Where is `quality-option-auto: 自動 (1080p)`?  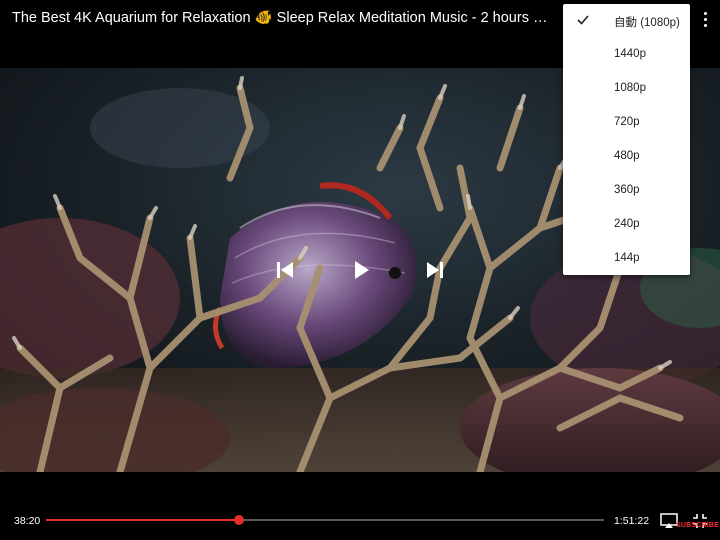
quality-option-auto: 自動 (1080p) is located at coordinates (626, 21).